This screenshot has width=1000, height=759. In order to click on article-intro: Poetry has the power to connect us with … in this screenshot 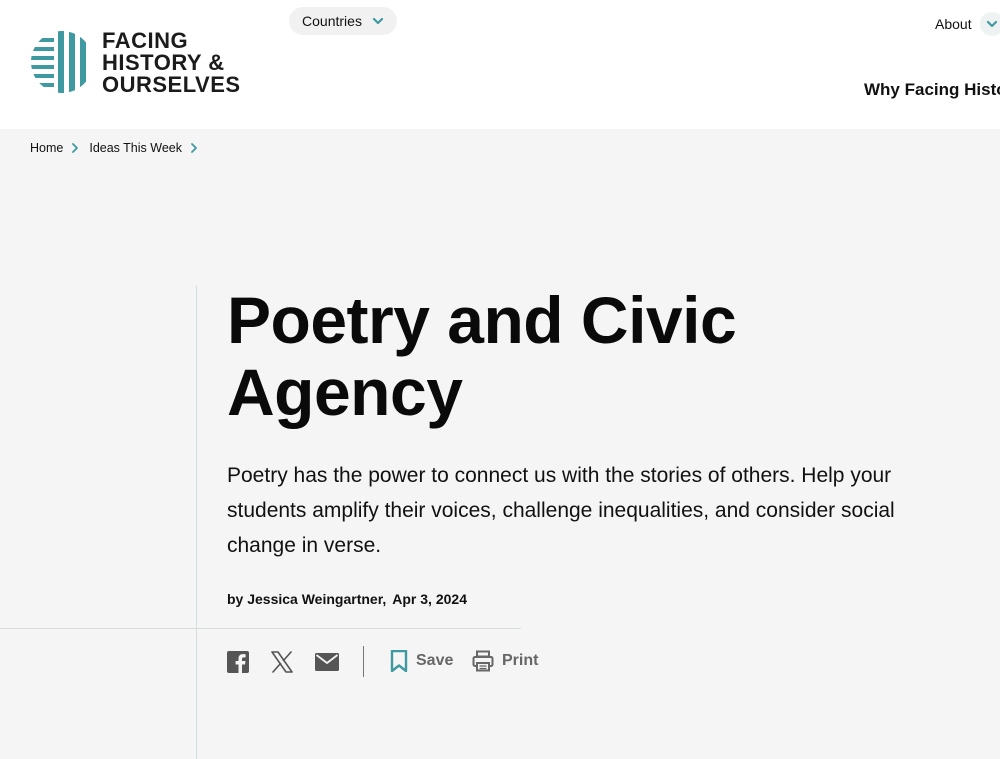, I will do `click(561, 510)`.